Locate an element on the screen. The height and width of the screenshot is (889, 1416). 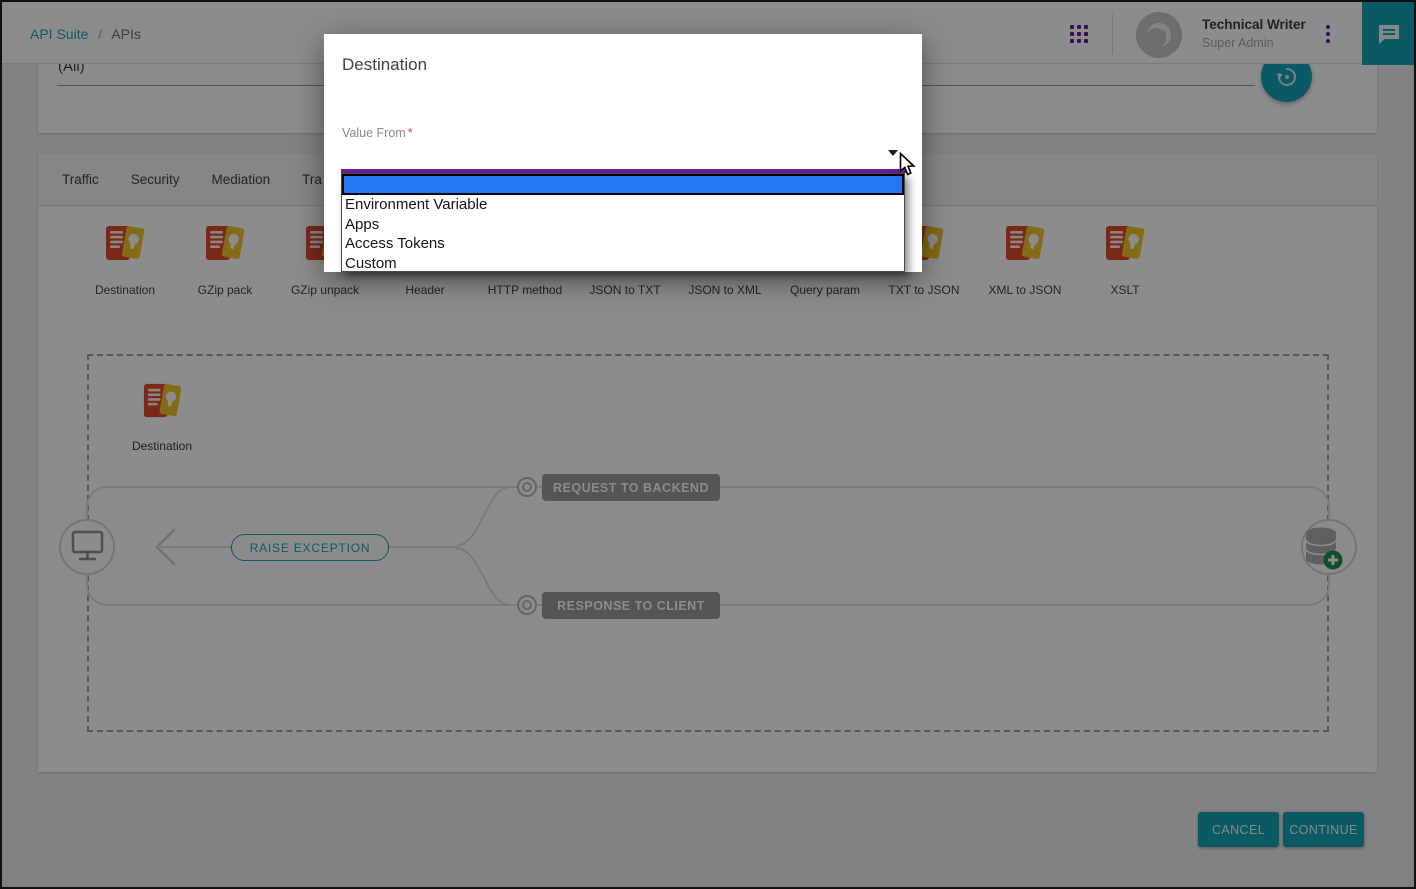
modal-title: Destination is located at coordinates (385, 64).